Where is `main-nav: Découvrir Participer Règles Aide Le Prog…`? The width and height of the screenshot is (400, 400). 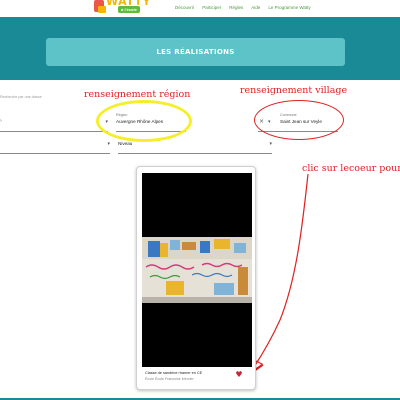
main-nav: Découvrir Participer Règles Aide Le Prog… is located at coordinates (243, 7).